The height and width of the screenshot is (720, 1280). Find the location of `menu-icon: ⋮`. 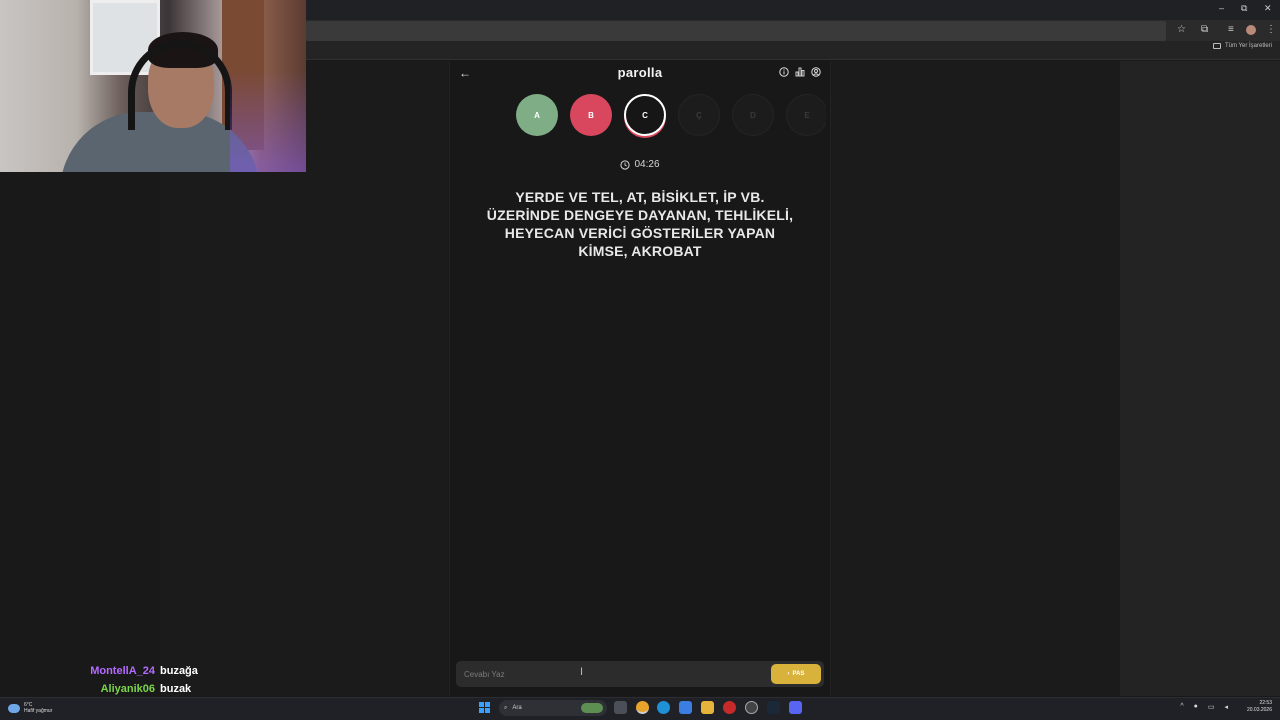

menu-icon: ⋮ is located at coordinates (1271, 30).